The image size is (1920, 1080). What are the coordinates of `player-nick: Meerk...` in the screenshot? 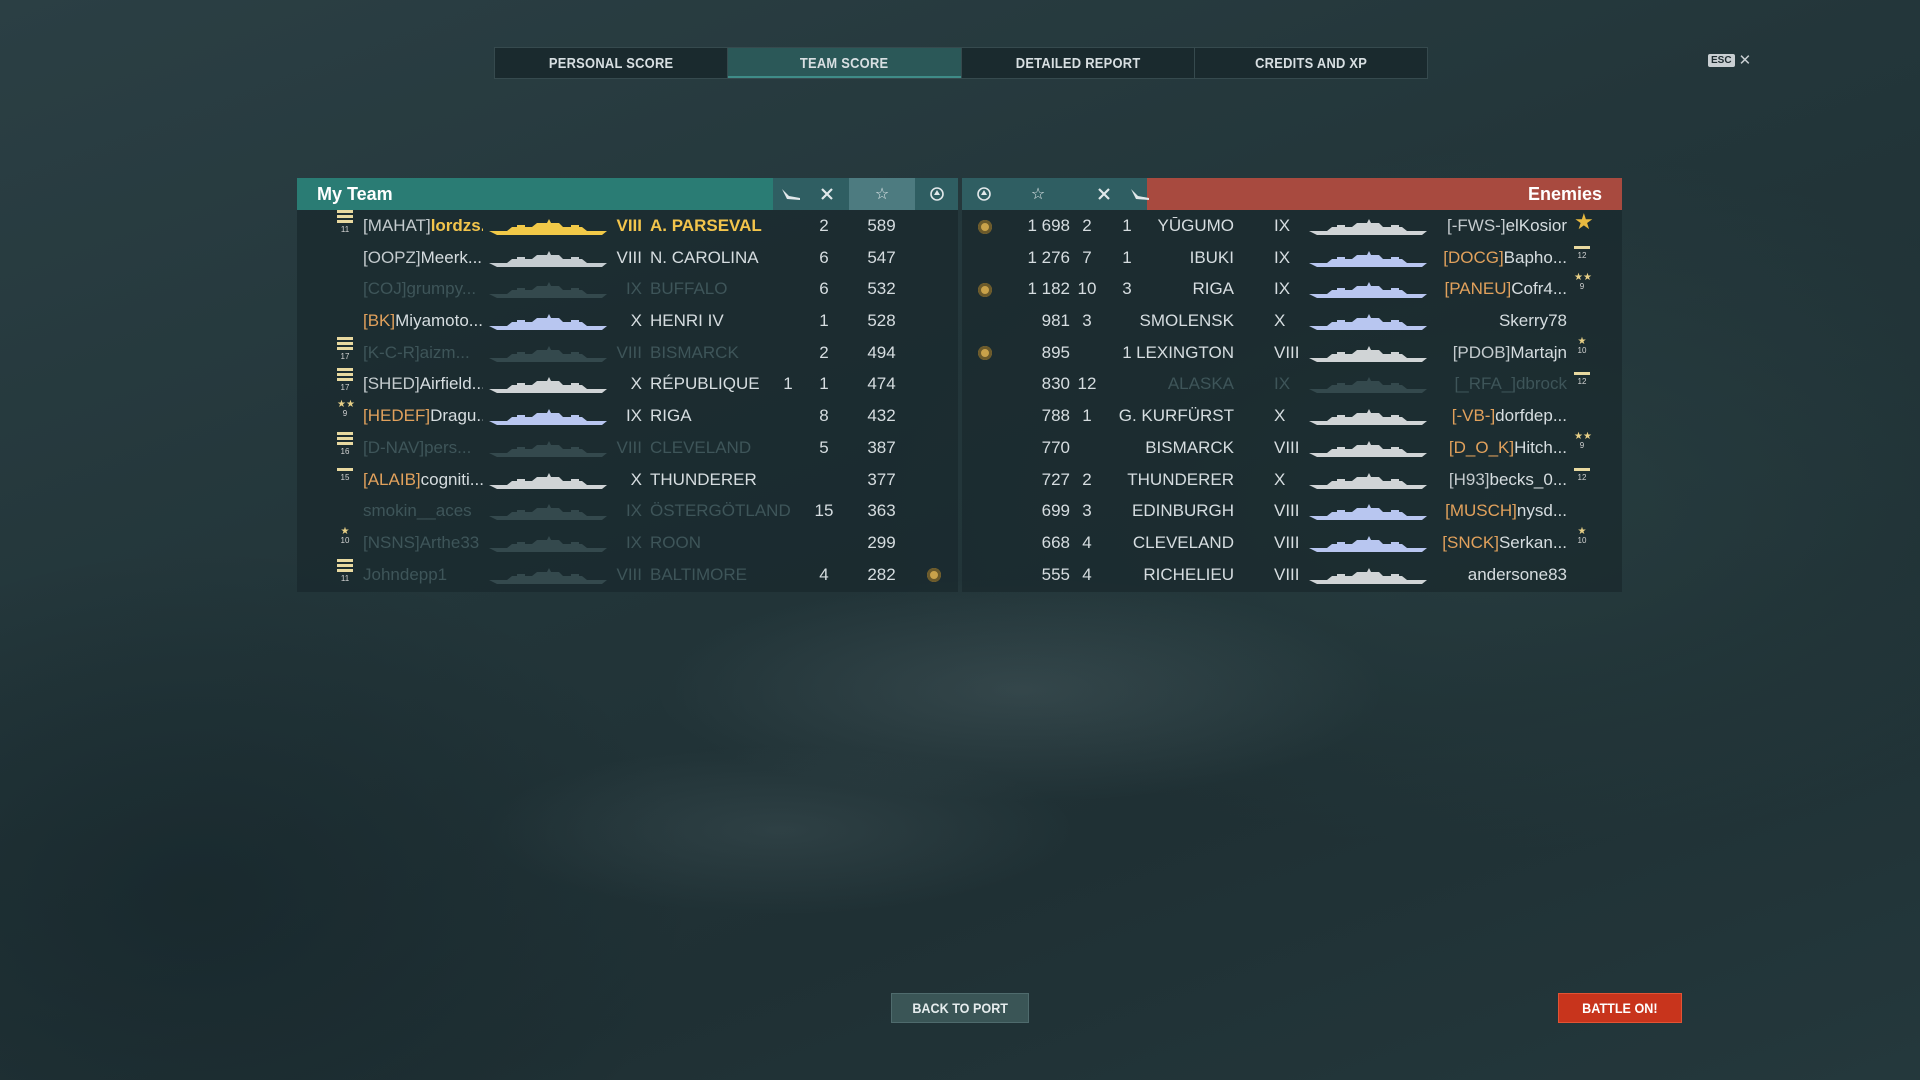 It's located at (451, 257).